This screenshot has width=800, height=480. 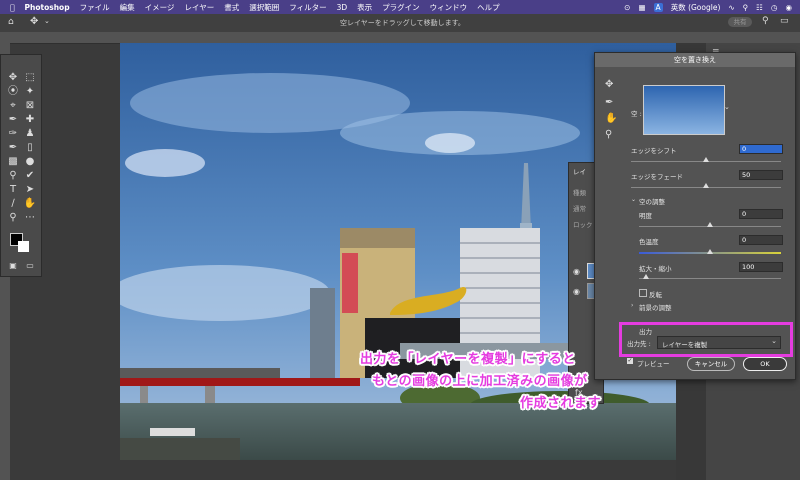 I want to click on eraser-icon: ▯, so click(x=30, y=148).